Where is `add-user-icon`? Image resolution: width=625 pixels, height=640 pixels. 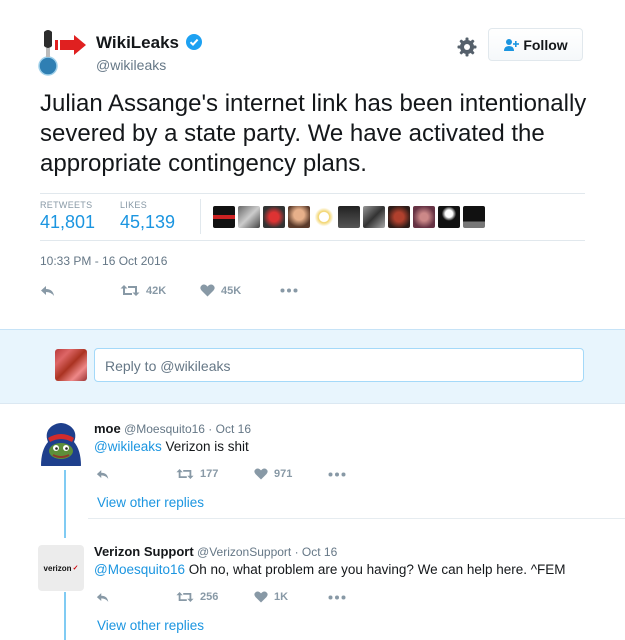 add-user-icon is located at coordinates (512, 44).